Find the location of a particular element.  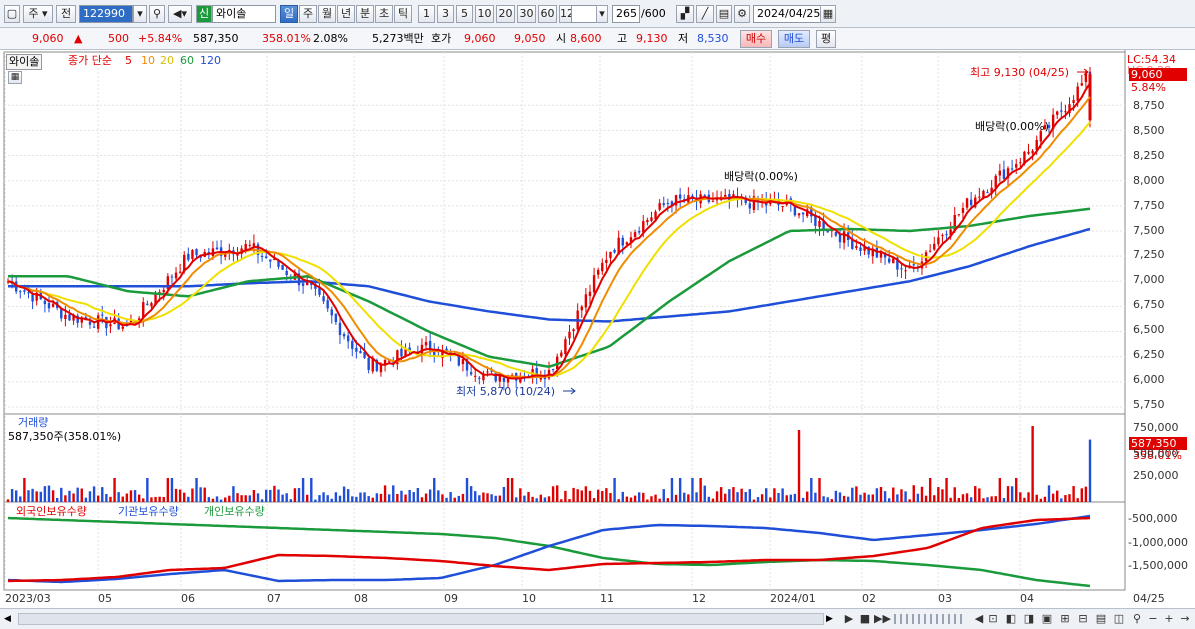

view-a-icon: ◧ is located at coordinates (1011, 619).